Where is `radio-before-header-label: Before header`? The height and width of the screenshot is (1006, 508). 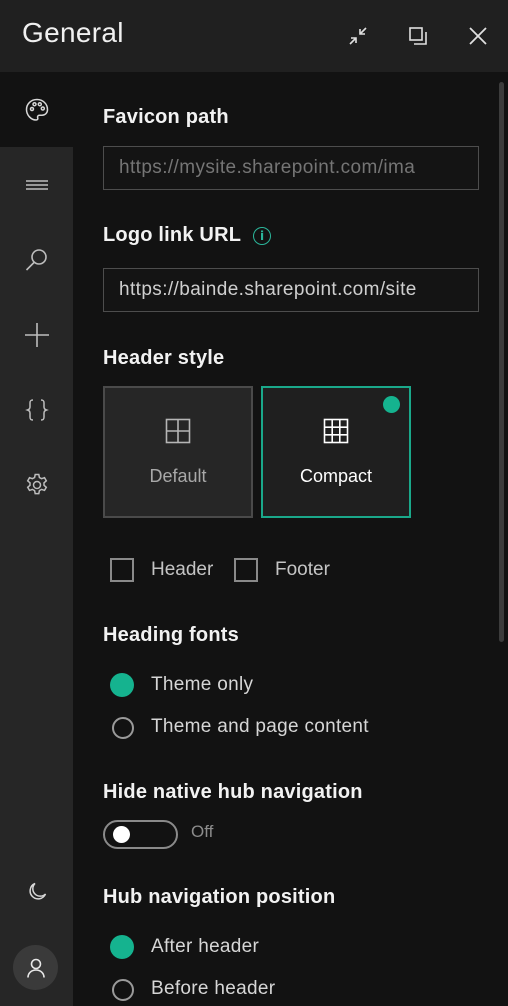 radio-before-header-label: Before header is located at coordinates (213, 988).